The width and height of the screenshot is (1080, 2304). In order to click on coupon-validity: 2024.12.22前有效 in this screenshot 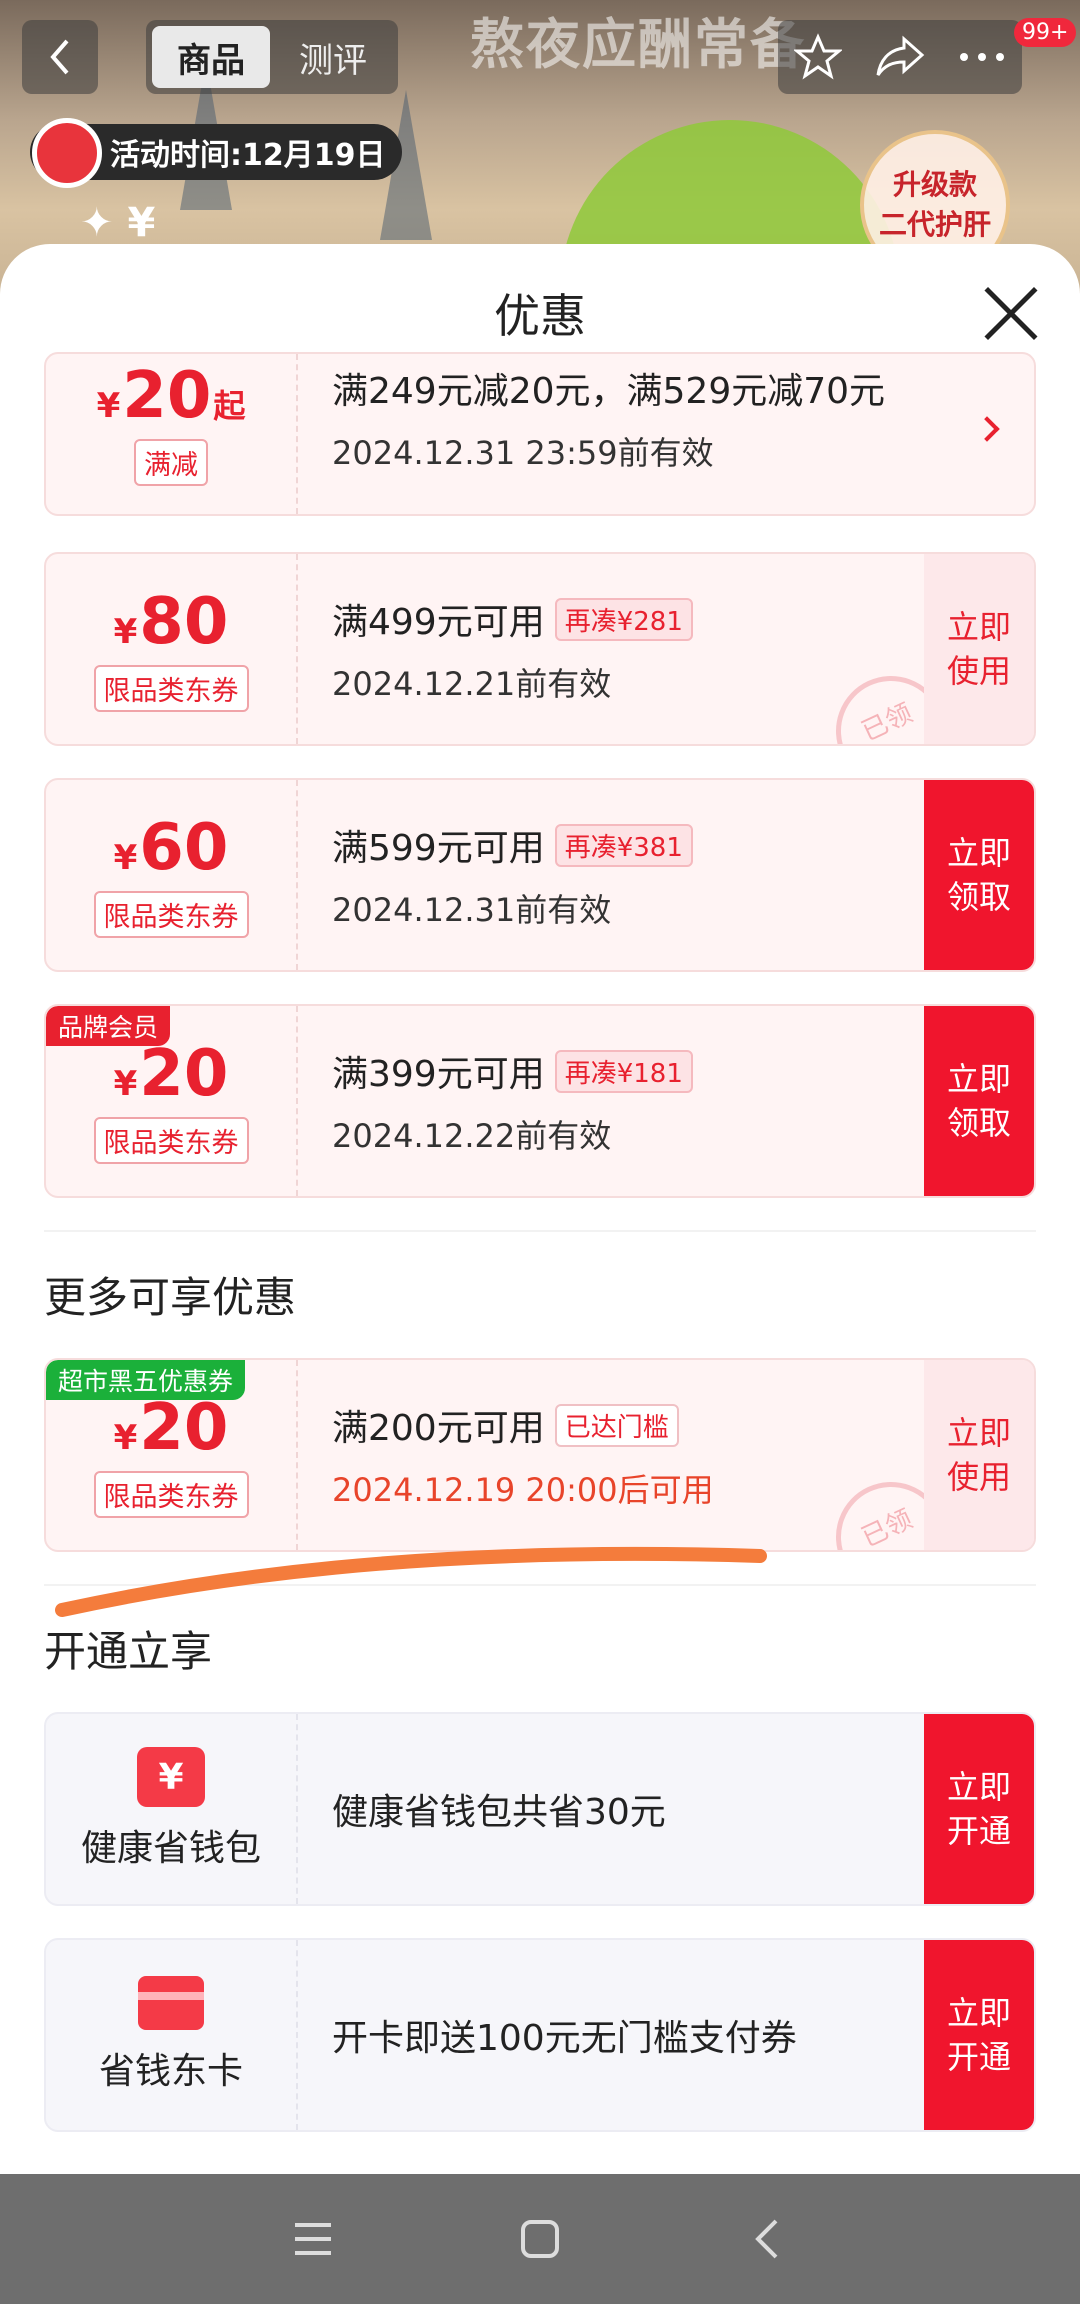, I will do `click(472, 1136)`.